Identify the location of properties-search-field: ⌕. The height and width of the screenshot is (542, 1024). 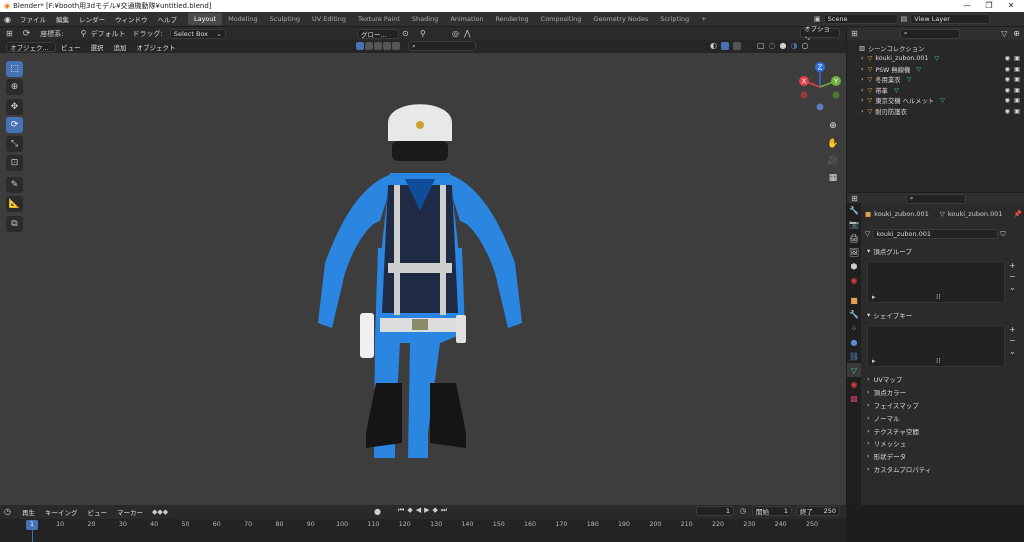
(935, 198).